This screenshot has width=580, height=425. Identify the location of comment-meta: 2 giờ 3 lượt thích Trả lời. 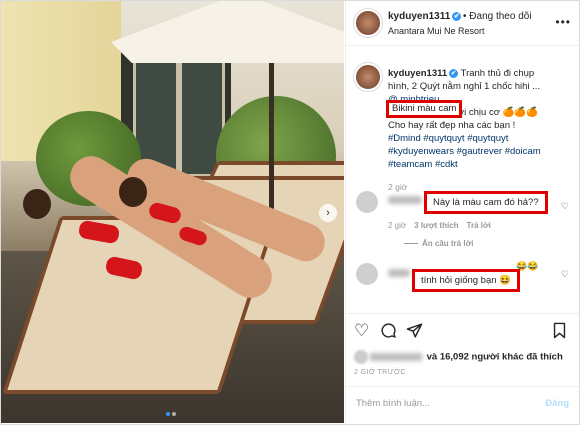
(439, 225).